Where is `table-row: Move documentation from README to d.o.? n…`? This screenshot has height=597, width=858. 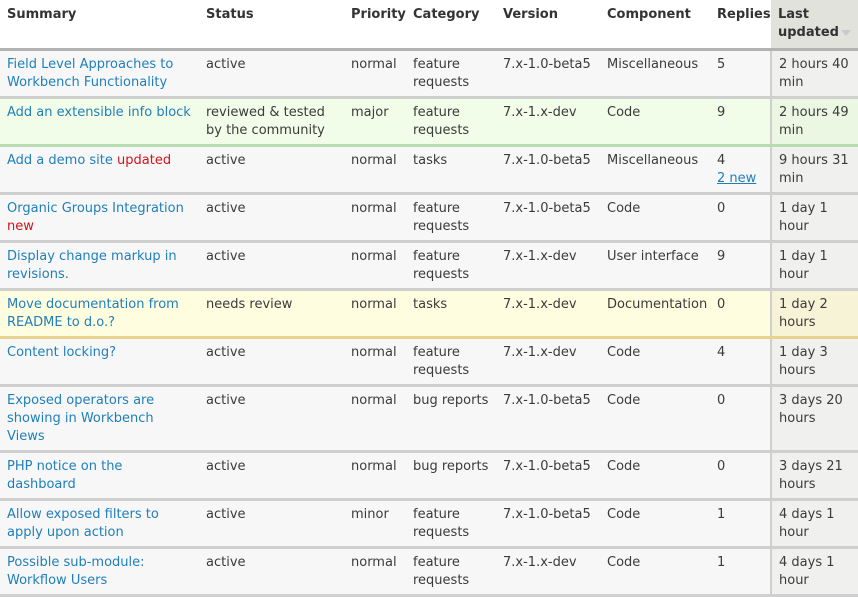
table-row: Move documentation from README to d.o.? n… is located at coordinates (429, 313).